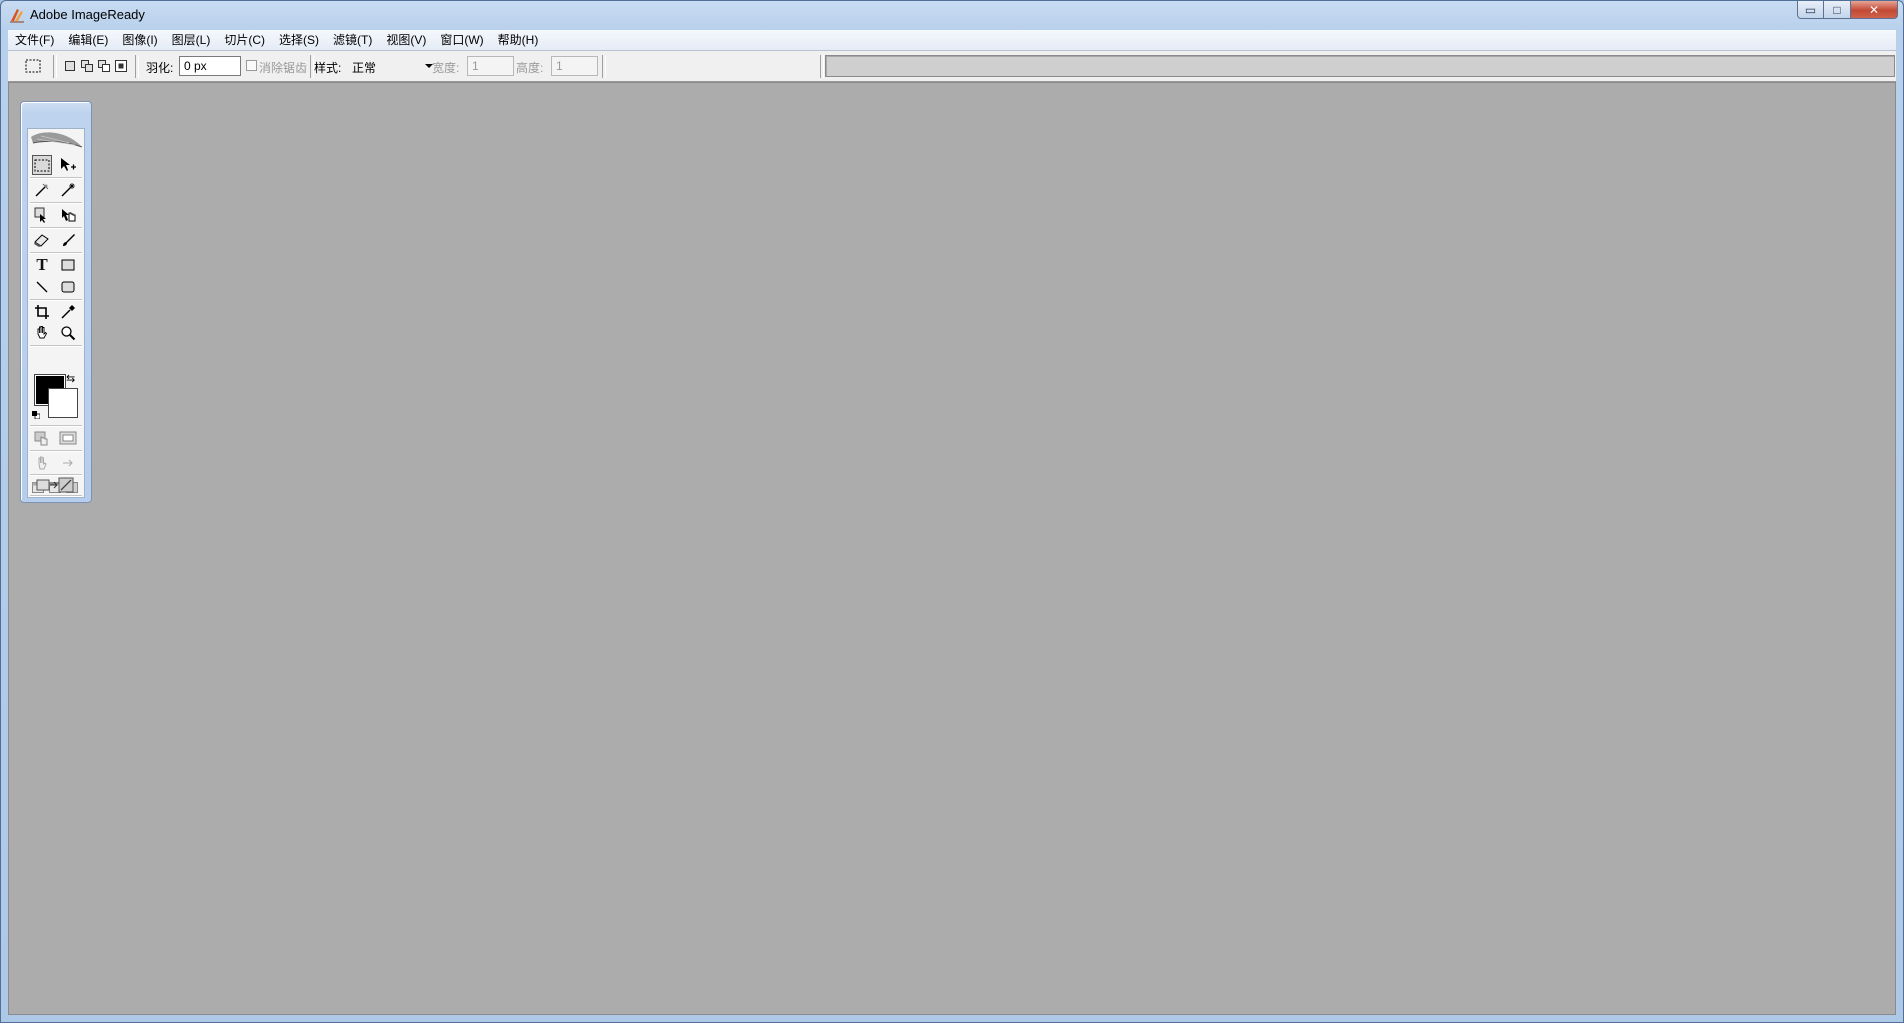 This screenshot has height=1023, width=1904. Describe the element at coordinates (33, 66) in the screenshot. I see `rect-marquee-preset-icon` at that location.